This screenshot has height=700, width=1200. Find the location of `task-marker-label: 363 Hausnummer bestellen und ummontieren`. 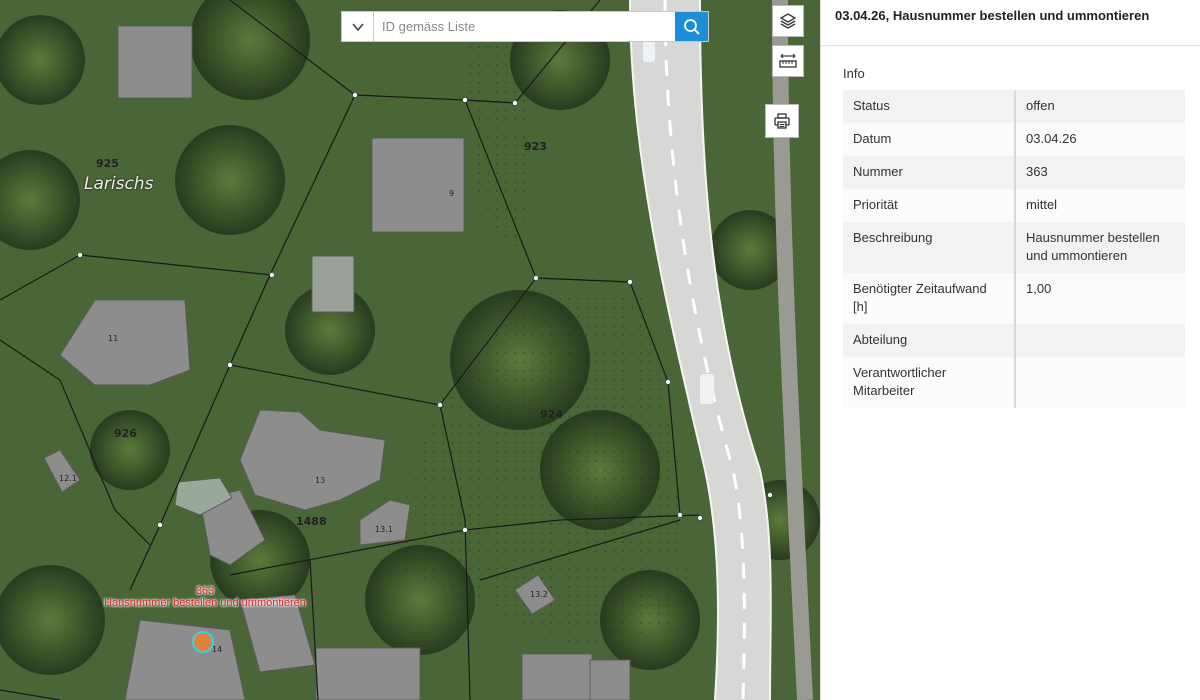

task-marker-label: 363 Hausnummer bestellen und ummontieren is located at coordinates (205, 597).